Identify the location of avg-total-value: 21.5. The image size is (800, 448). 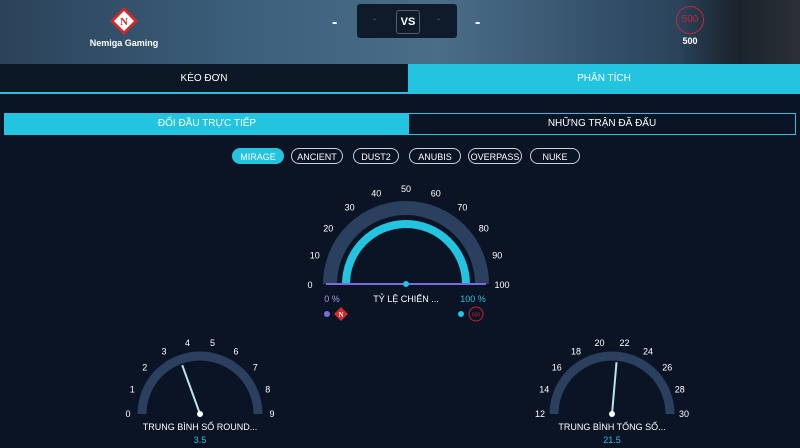
(612, 440).